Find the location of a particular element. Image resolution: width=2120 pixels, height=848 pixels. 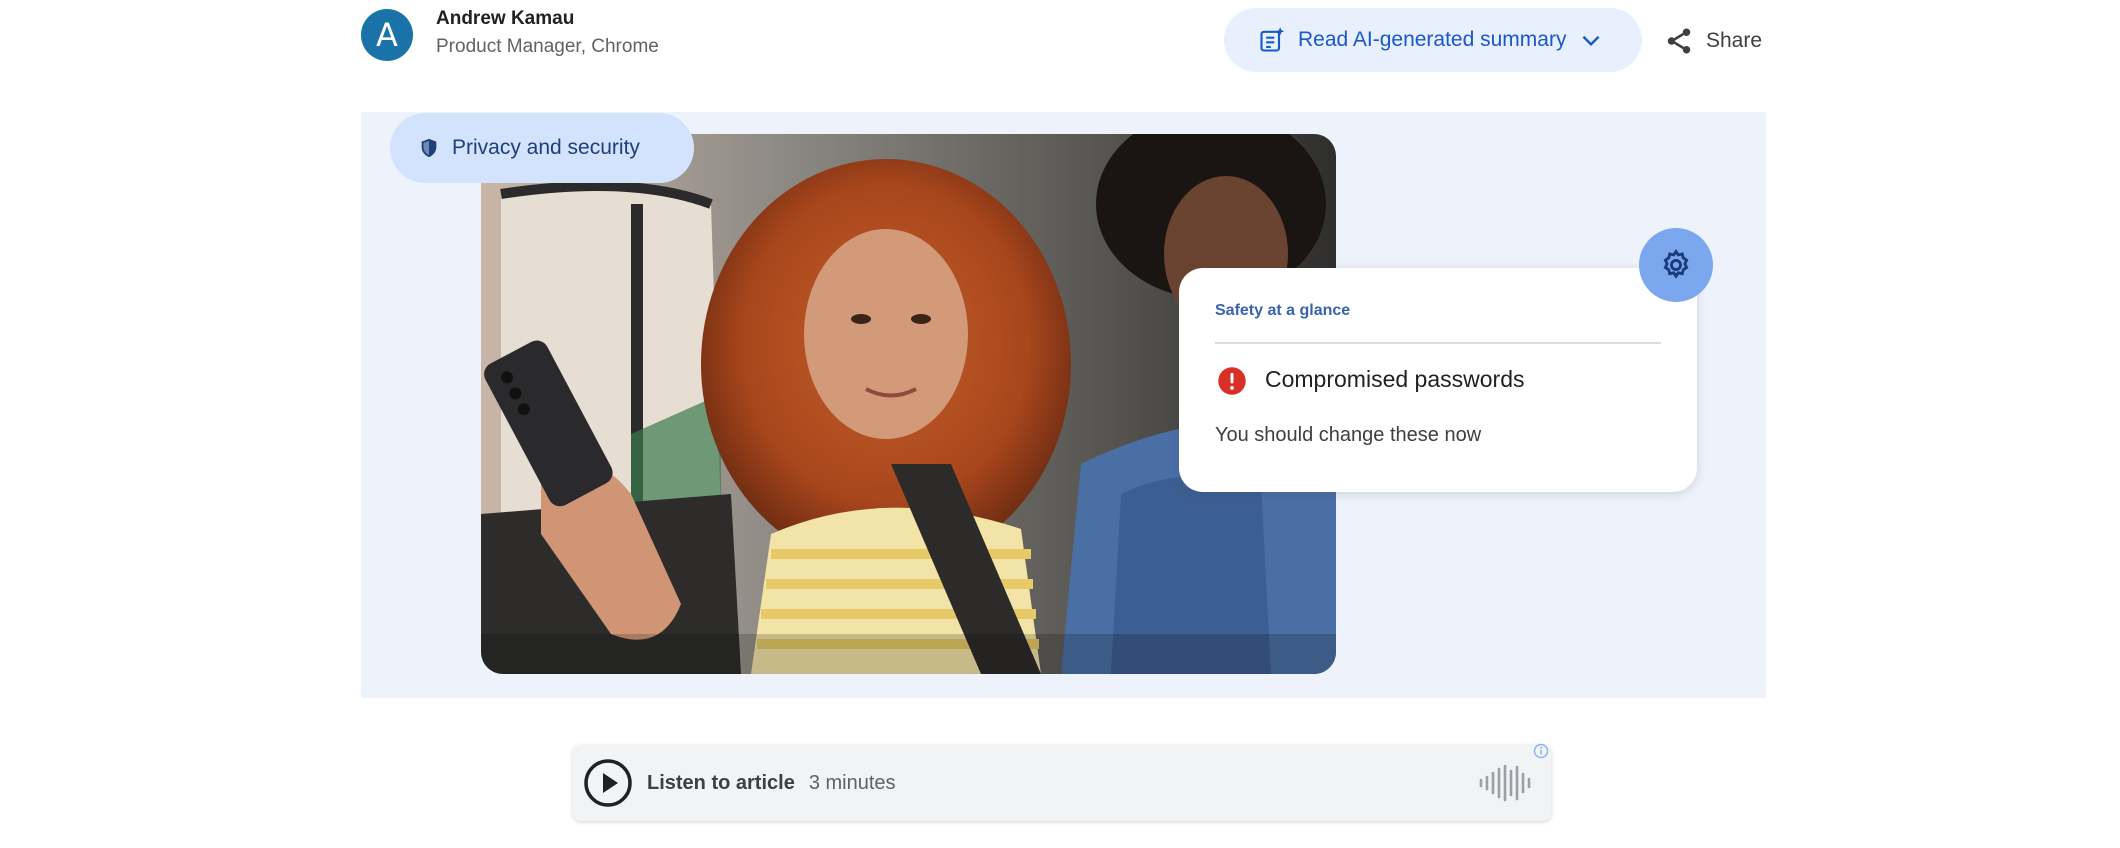

chevron-down-icon is located at coordinates (1591, 41).